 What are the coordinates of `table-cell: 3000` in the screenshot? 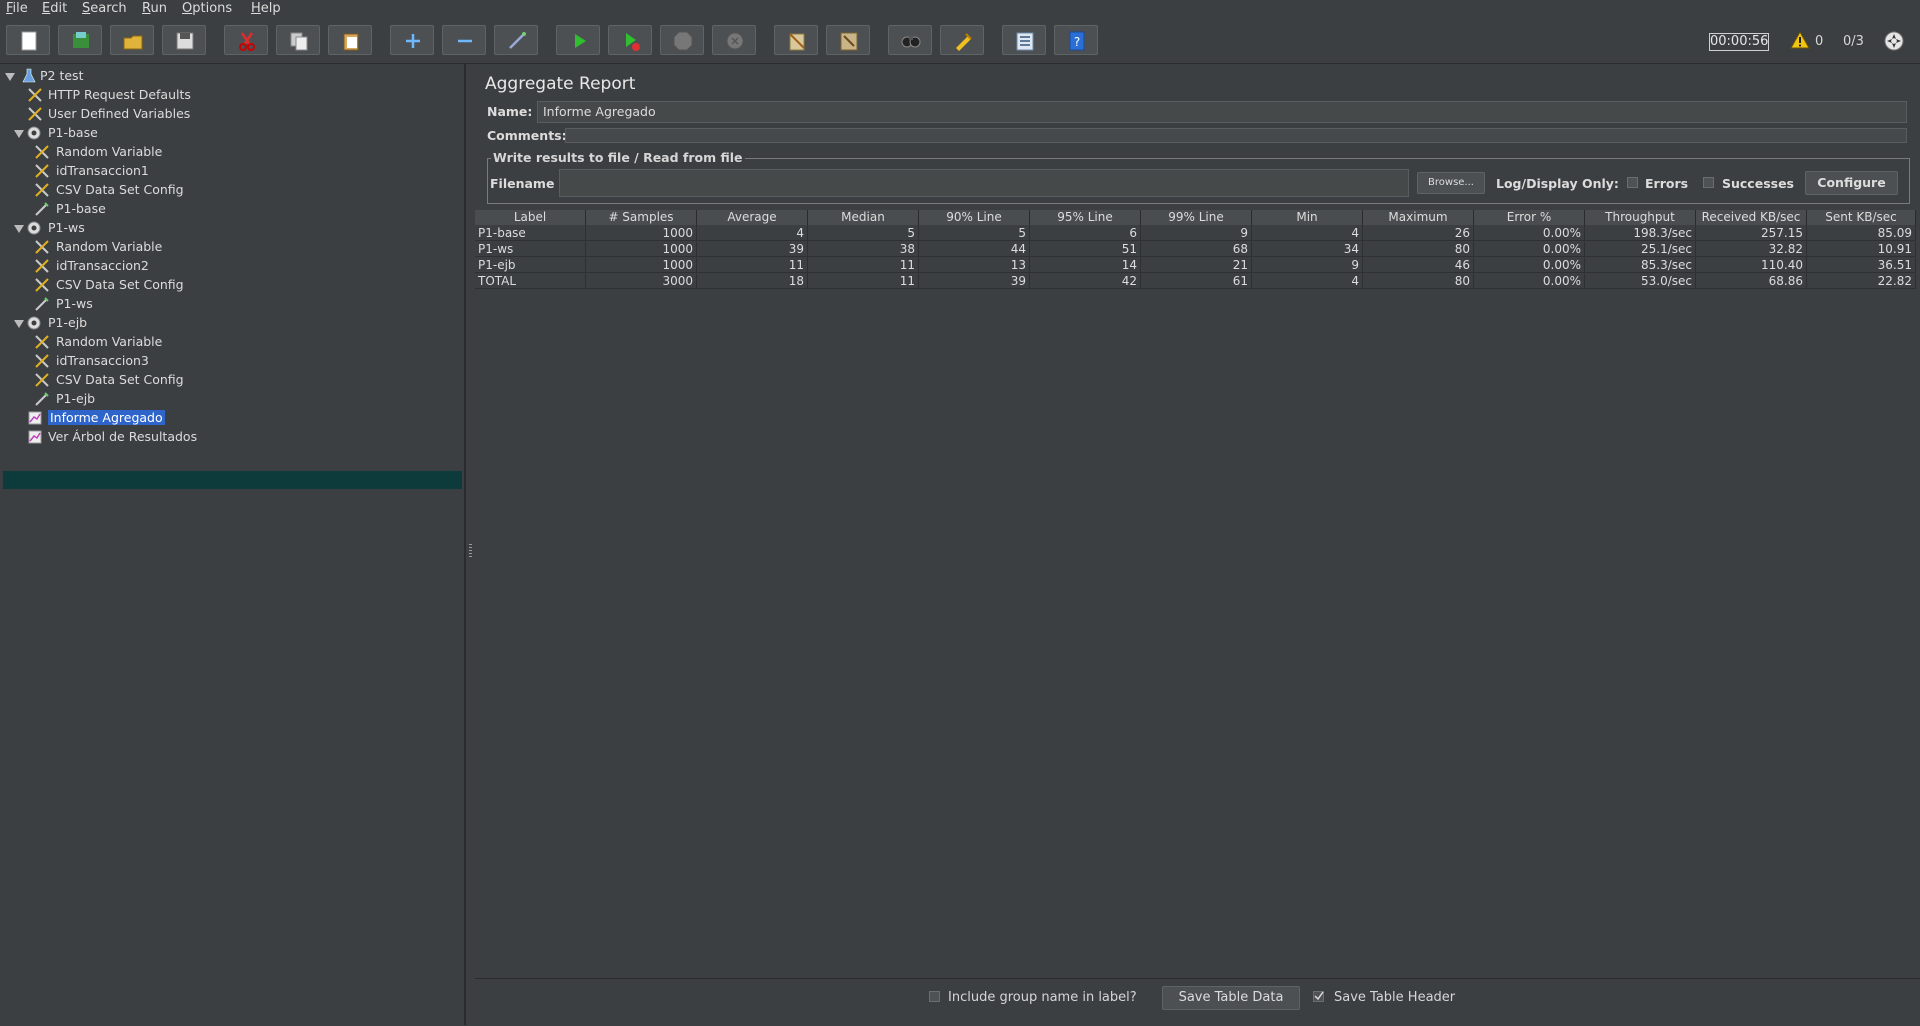 It's located at (641, 281).